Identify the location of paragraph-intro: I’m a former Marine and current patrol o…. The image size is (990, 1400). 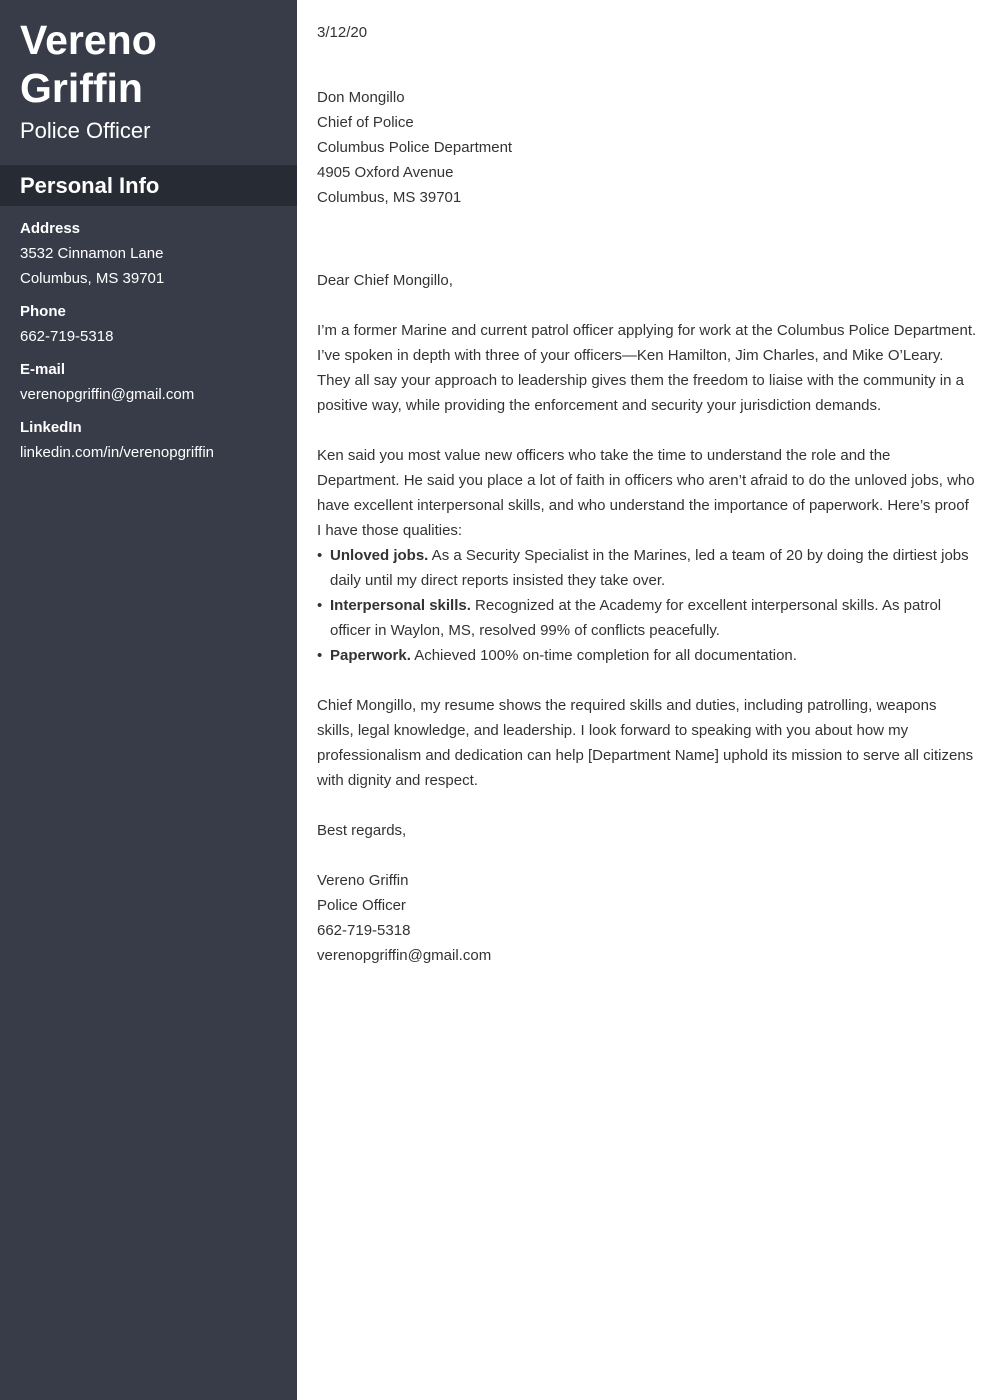
(647, 368).